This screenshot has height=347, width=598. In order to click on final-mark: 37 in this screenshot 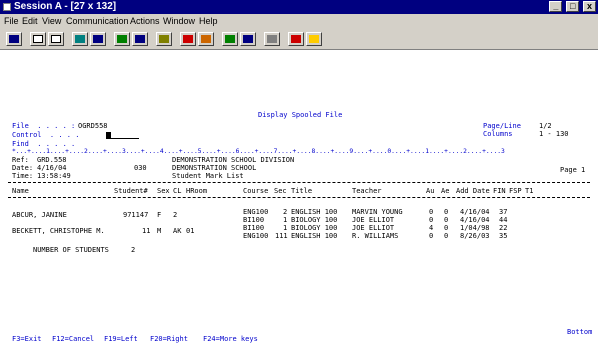, I will do `click(503, 212)`.